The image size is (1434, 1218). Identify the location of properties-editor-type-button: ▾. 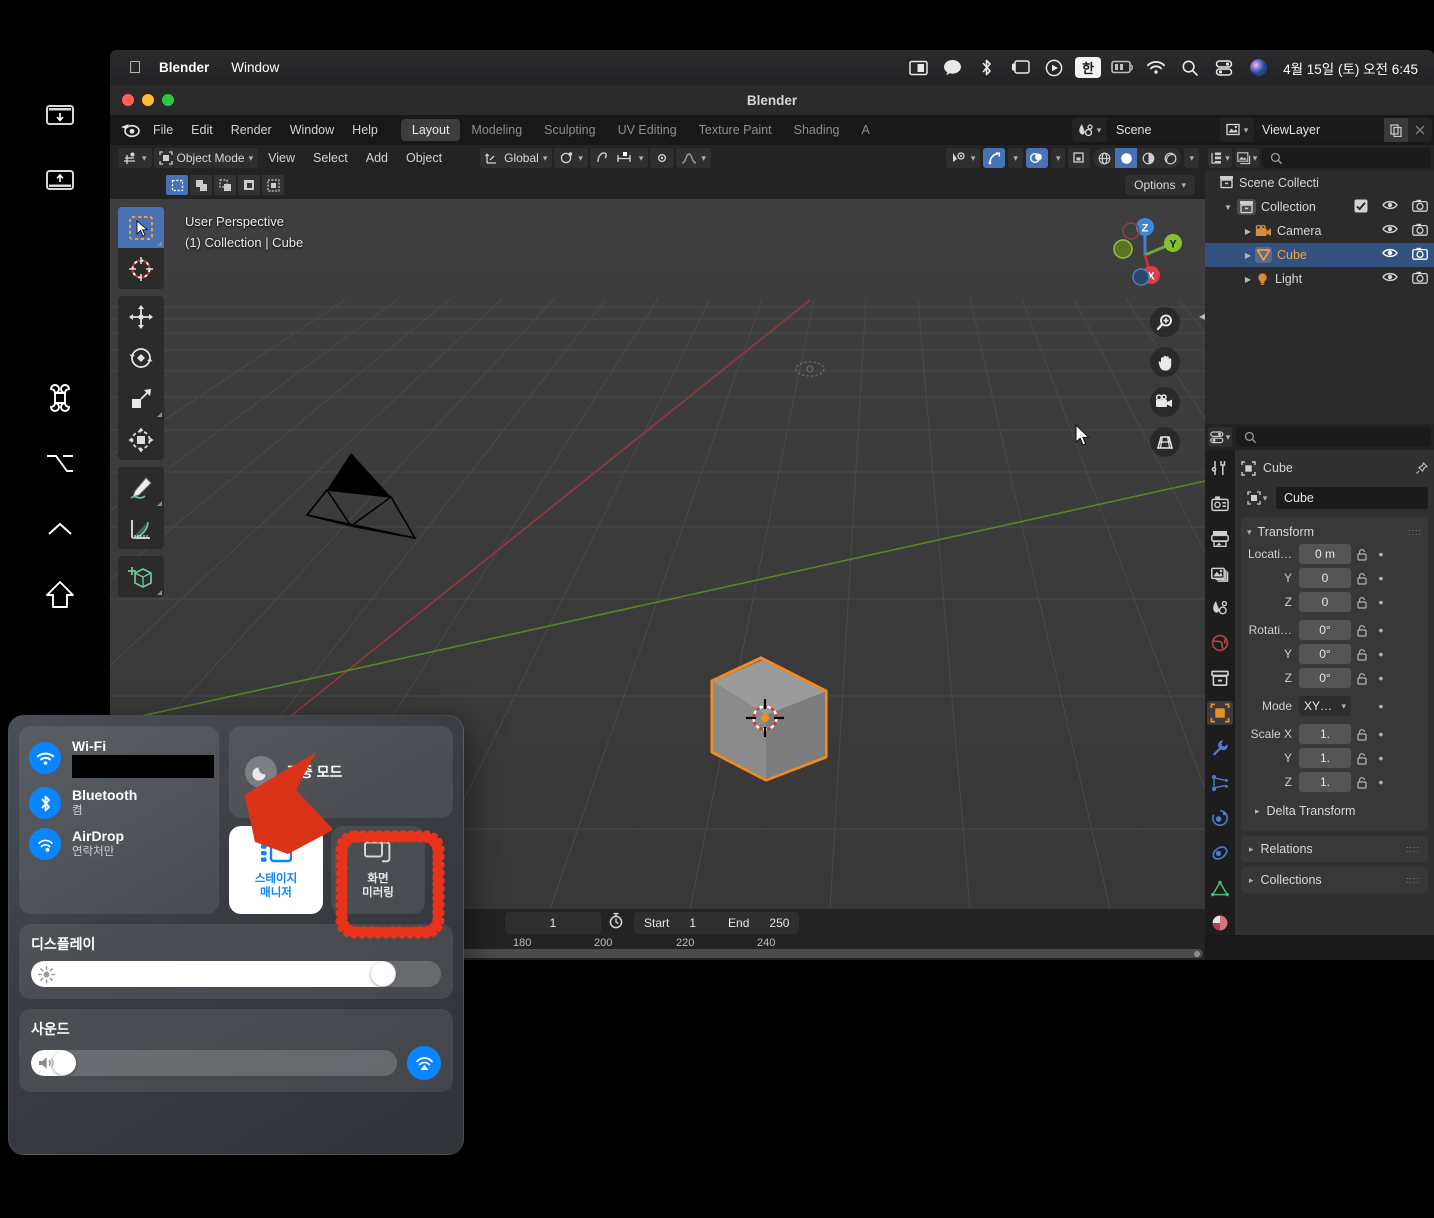
(1220, 437).